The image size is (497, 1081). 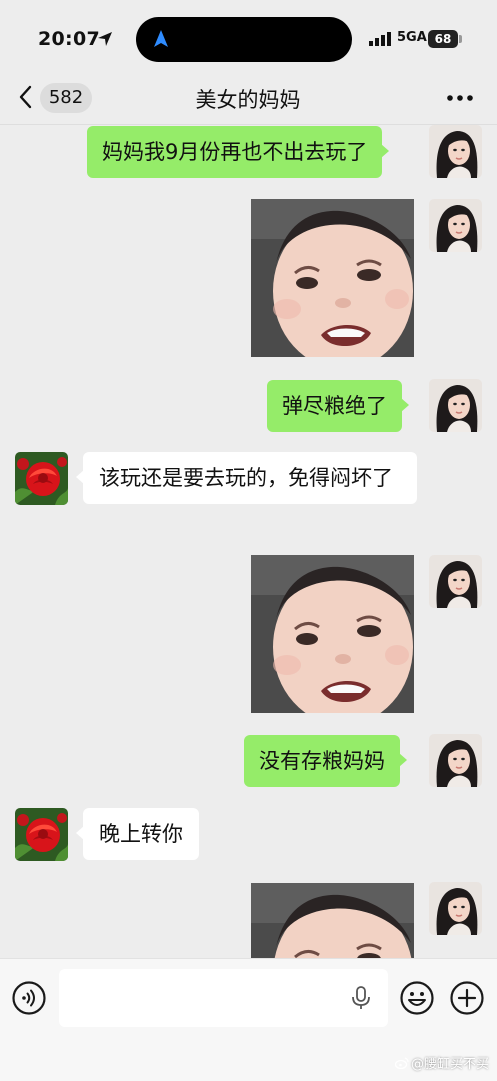 What do you see at coordinates (26, 97) in the screenshot?
I see `back-chevron-icon` at bounding box center [26, 97].